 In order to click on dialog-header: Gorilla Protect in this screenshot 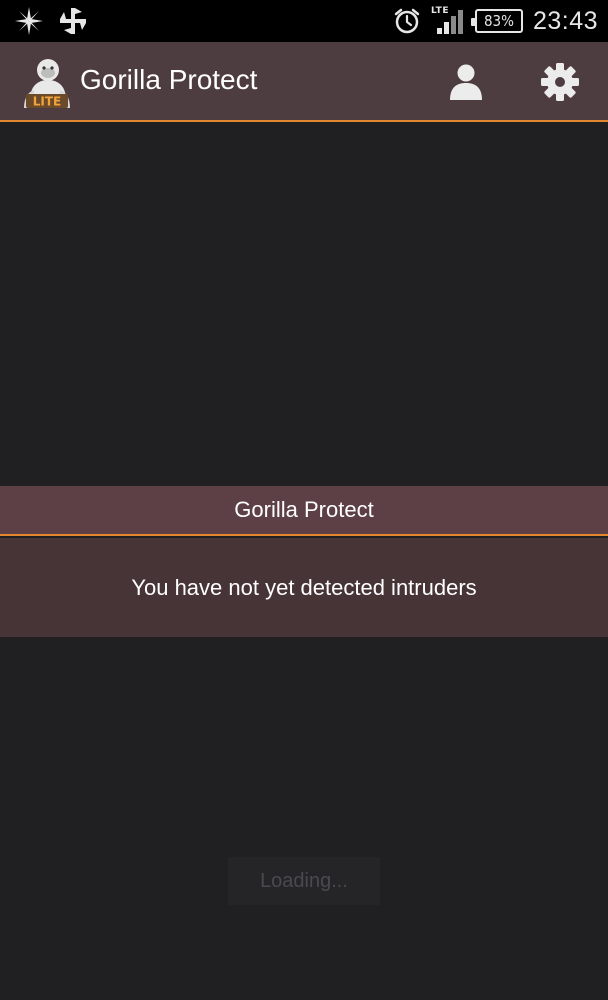, I will do `click(304, 511)`.